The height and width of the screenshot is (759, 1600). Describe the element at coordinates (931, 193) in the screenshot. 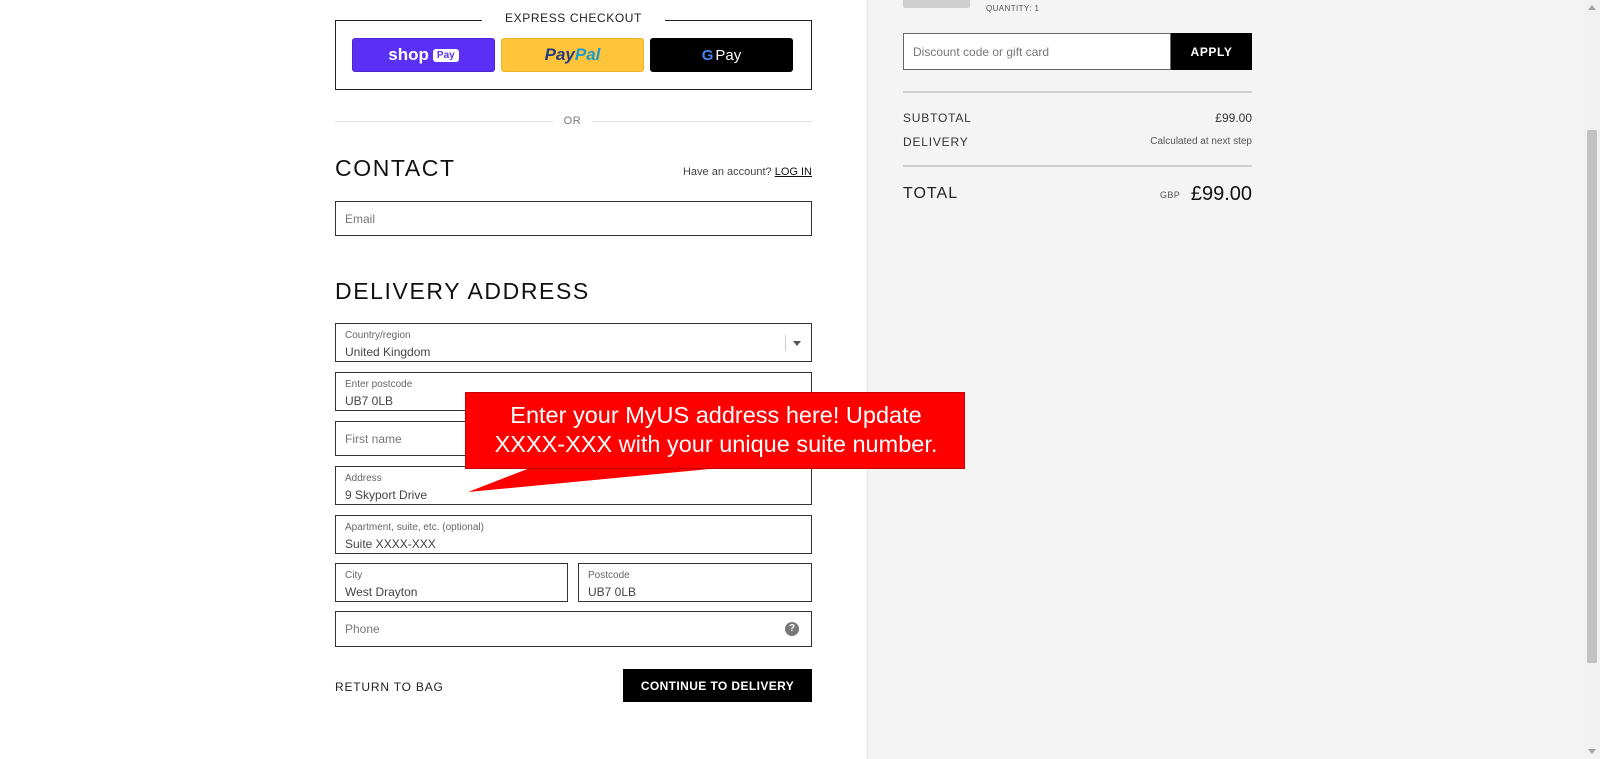

I see `total-label: TOTAL` at that location.